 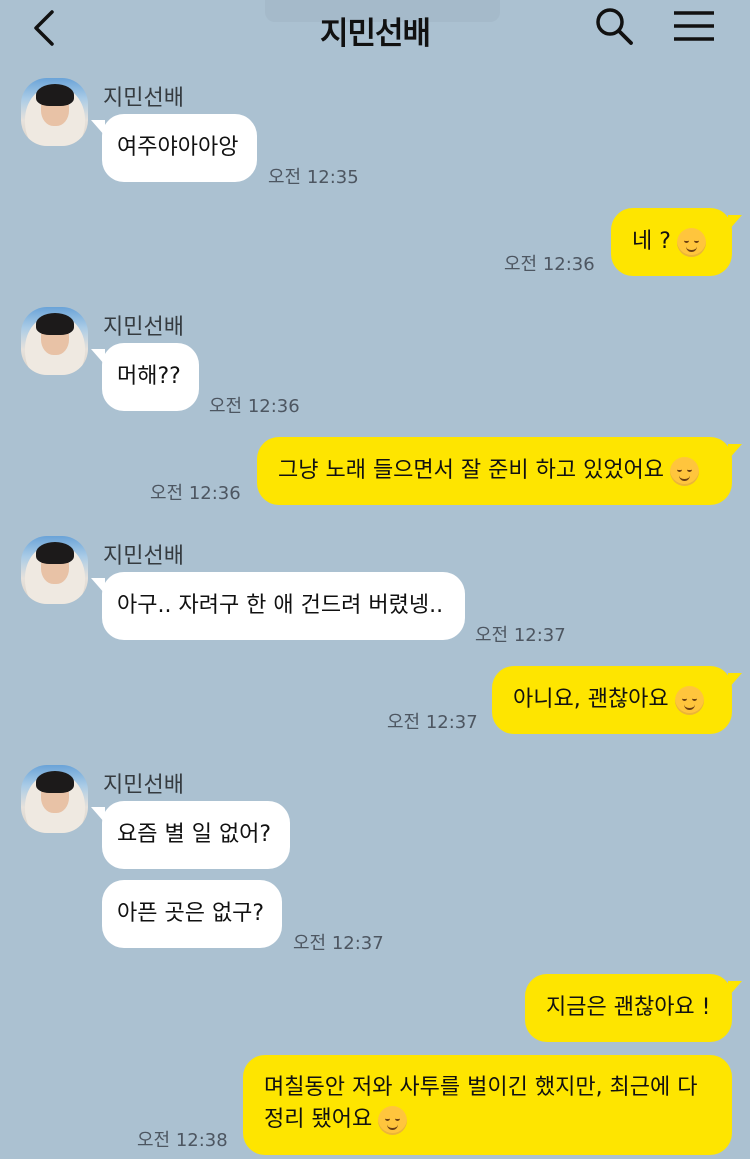 I want to click on message-bubble: 네 ?, so click(x=671, y=242).